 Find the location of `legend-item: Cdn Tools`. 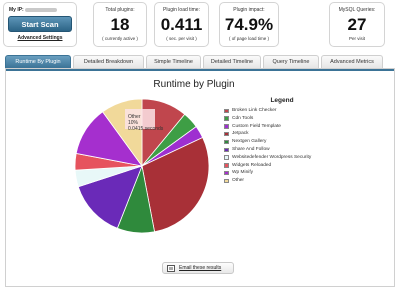

legend-item: Cdn Tools is located at coordinates (279, 119).